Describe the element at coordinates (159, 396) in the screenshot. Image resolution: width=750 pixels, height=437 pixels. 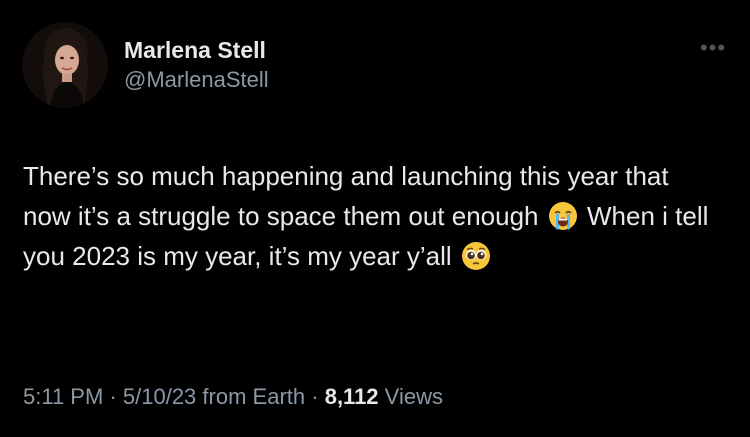
I see `tweet-date: 5/10/23` at that location.